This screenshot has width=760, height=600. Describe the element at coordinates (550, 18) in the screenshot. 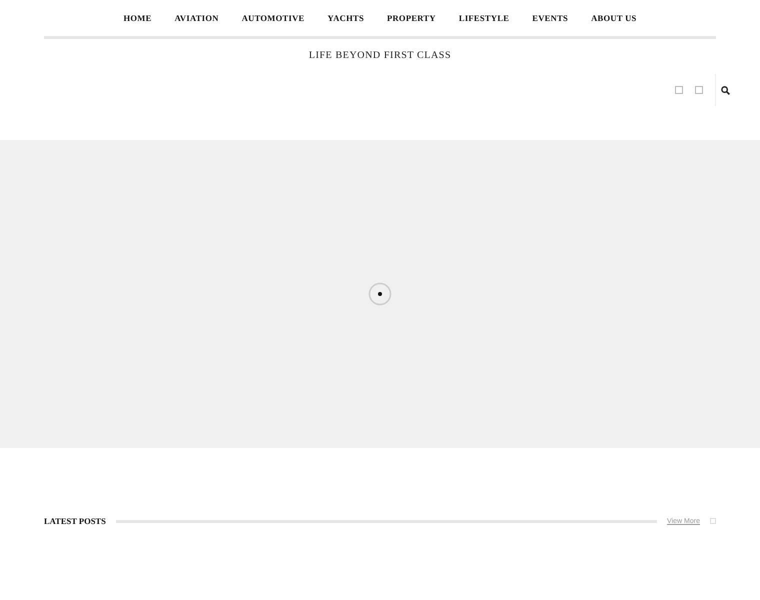

I see `nav-link: EVENTS` at that location.